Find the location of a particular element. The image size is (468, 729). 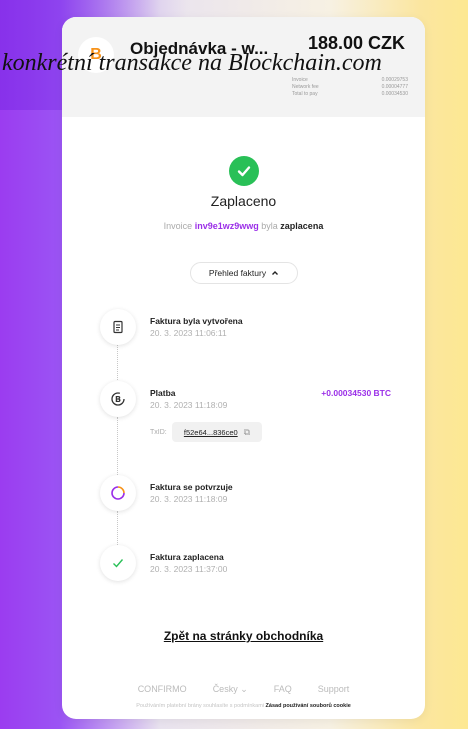

copy-icon: ⧉ is located at coordinates (247, 432).